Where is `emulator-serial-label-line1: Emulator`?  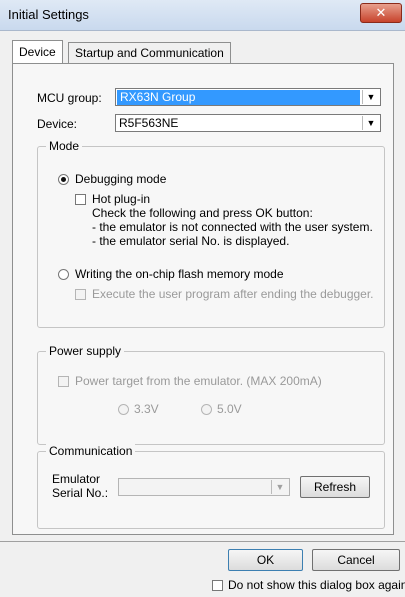 emulator-serial-label-line1: Emulator is located at coordinates (76, 479).